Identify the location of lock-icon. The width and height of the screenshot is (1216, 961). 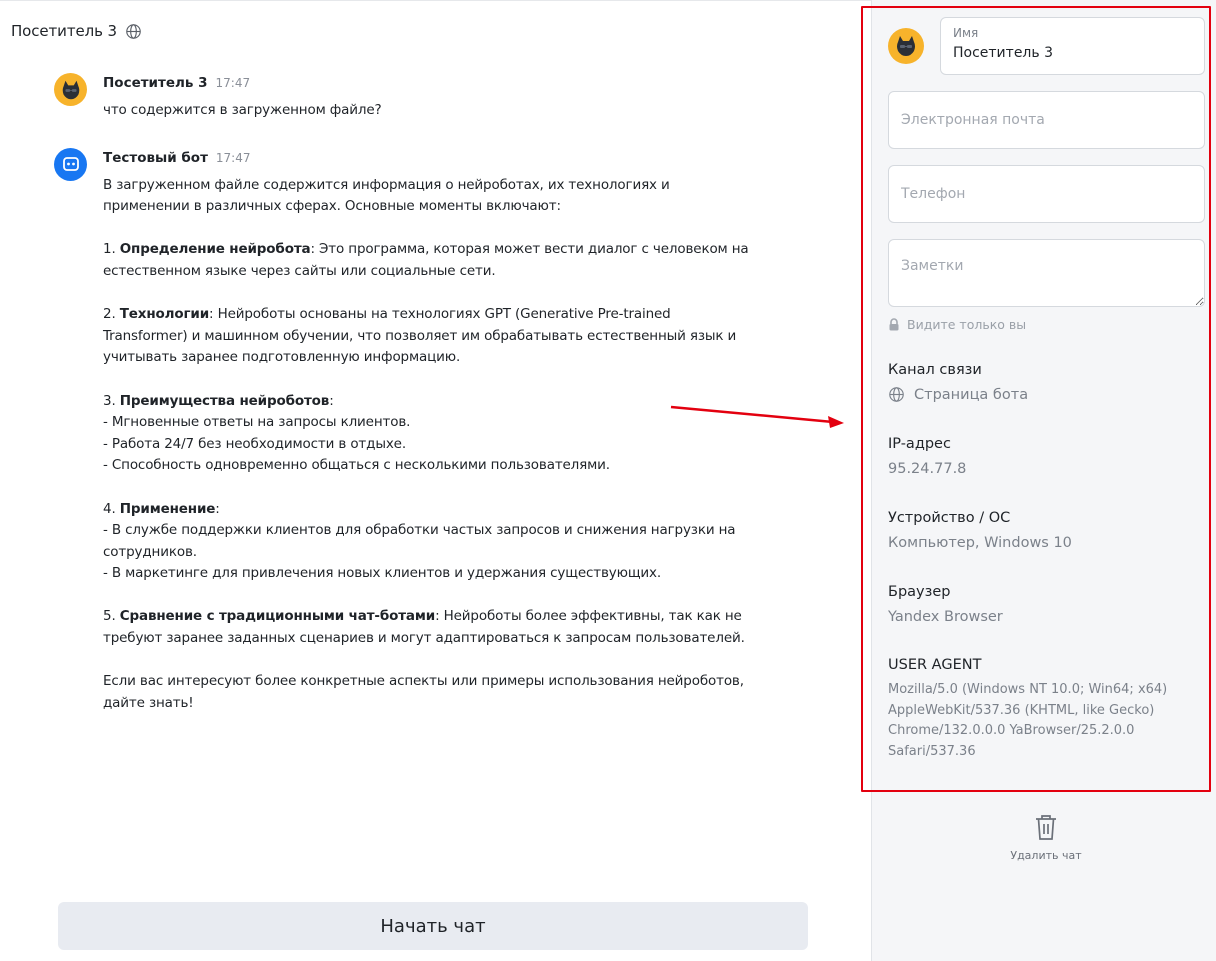
(894, 324).